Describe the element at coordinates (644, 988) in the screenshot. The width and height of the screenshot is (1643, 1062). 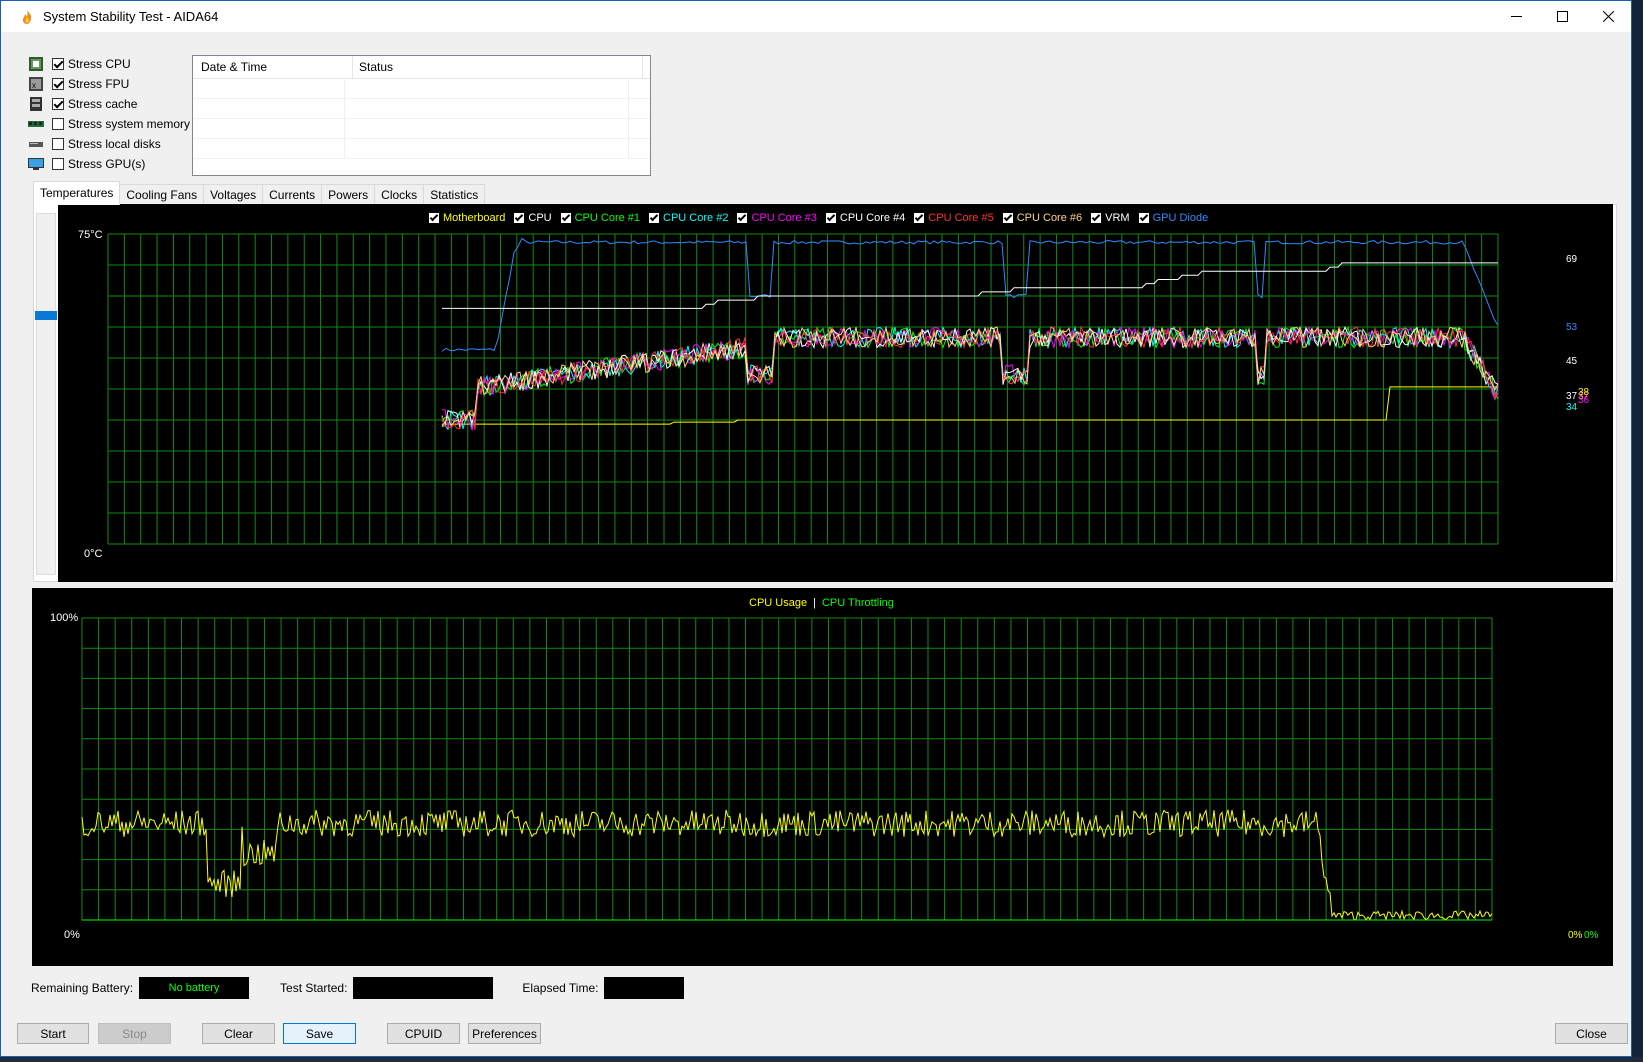
I see `elapsed-time-value` at that location.